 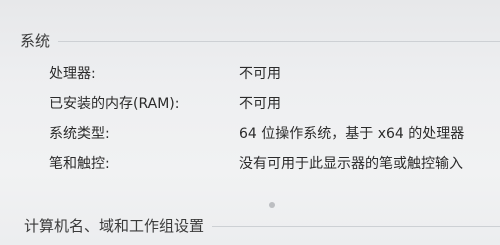 I want to click on installed-ram-row: 已安装的内存(RAM): 不可用, so click(x=250, y=103).